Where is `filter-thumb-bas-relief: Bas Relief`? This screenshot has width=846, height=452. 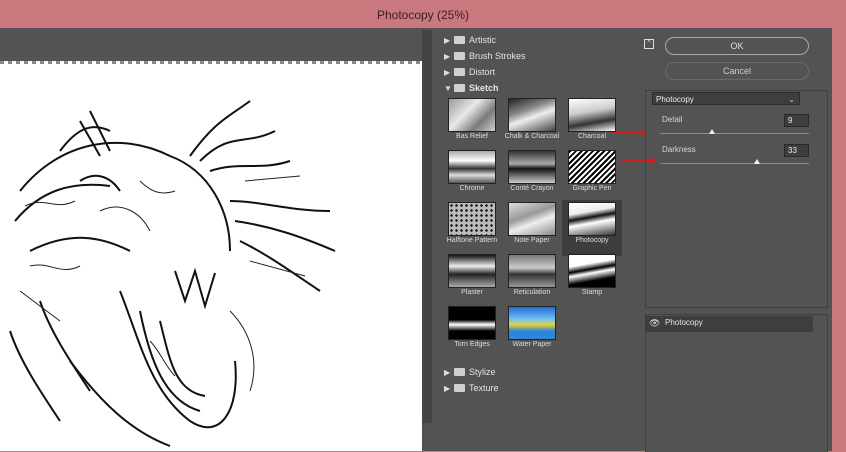
filter-thumb-bas-relief: Bas Relief is located at coordinates (472, 124).